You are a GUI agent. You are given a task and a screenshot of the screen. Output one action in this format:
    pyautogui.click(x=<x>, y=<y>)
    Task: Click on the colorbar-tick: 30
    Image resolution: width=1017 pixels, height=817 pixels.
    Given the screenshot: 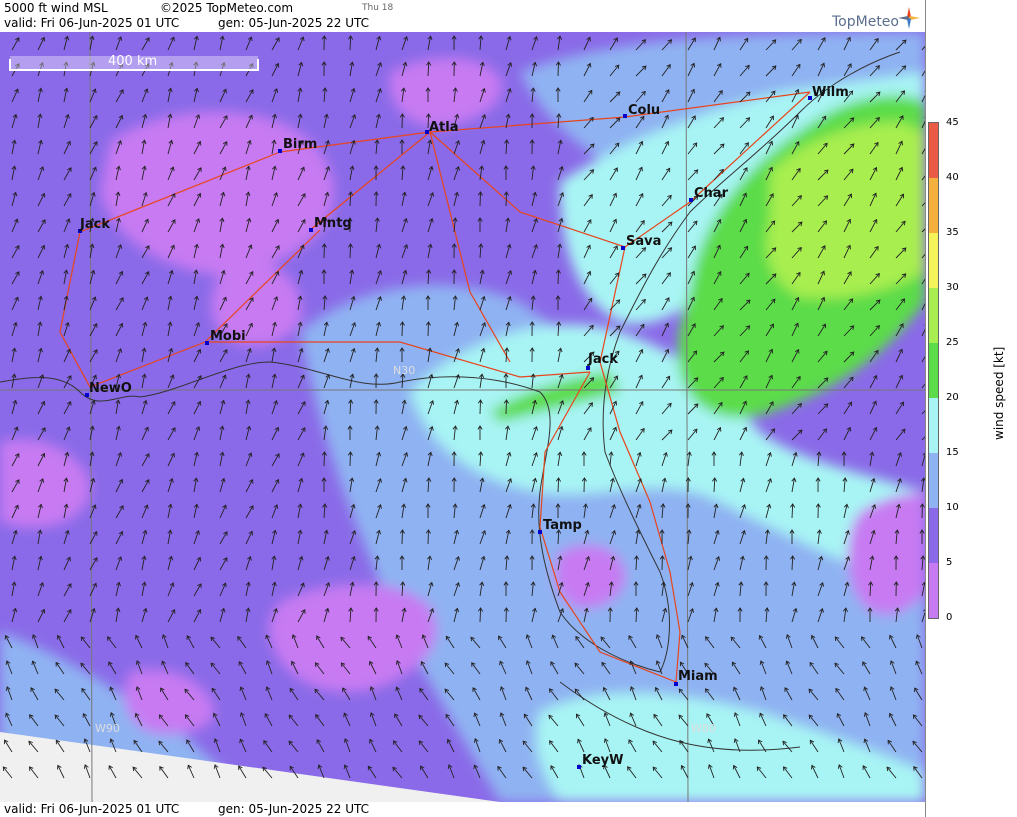 What is the action you would take?
    pyautogui.click(x=952, y=287)
    